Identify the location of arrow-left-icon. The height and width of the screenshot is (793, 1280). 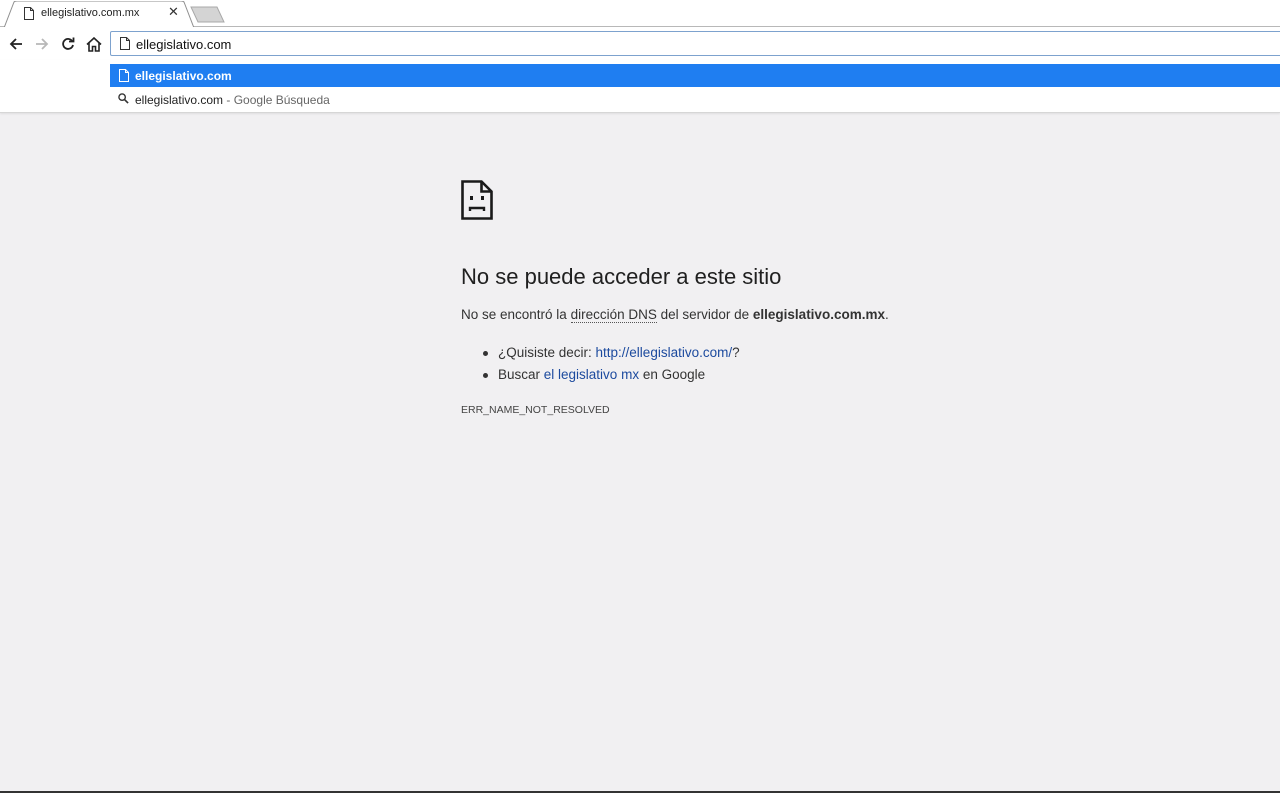
(15, 44).